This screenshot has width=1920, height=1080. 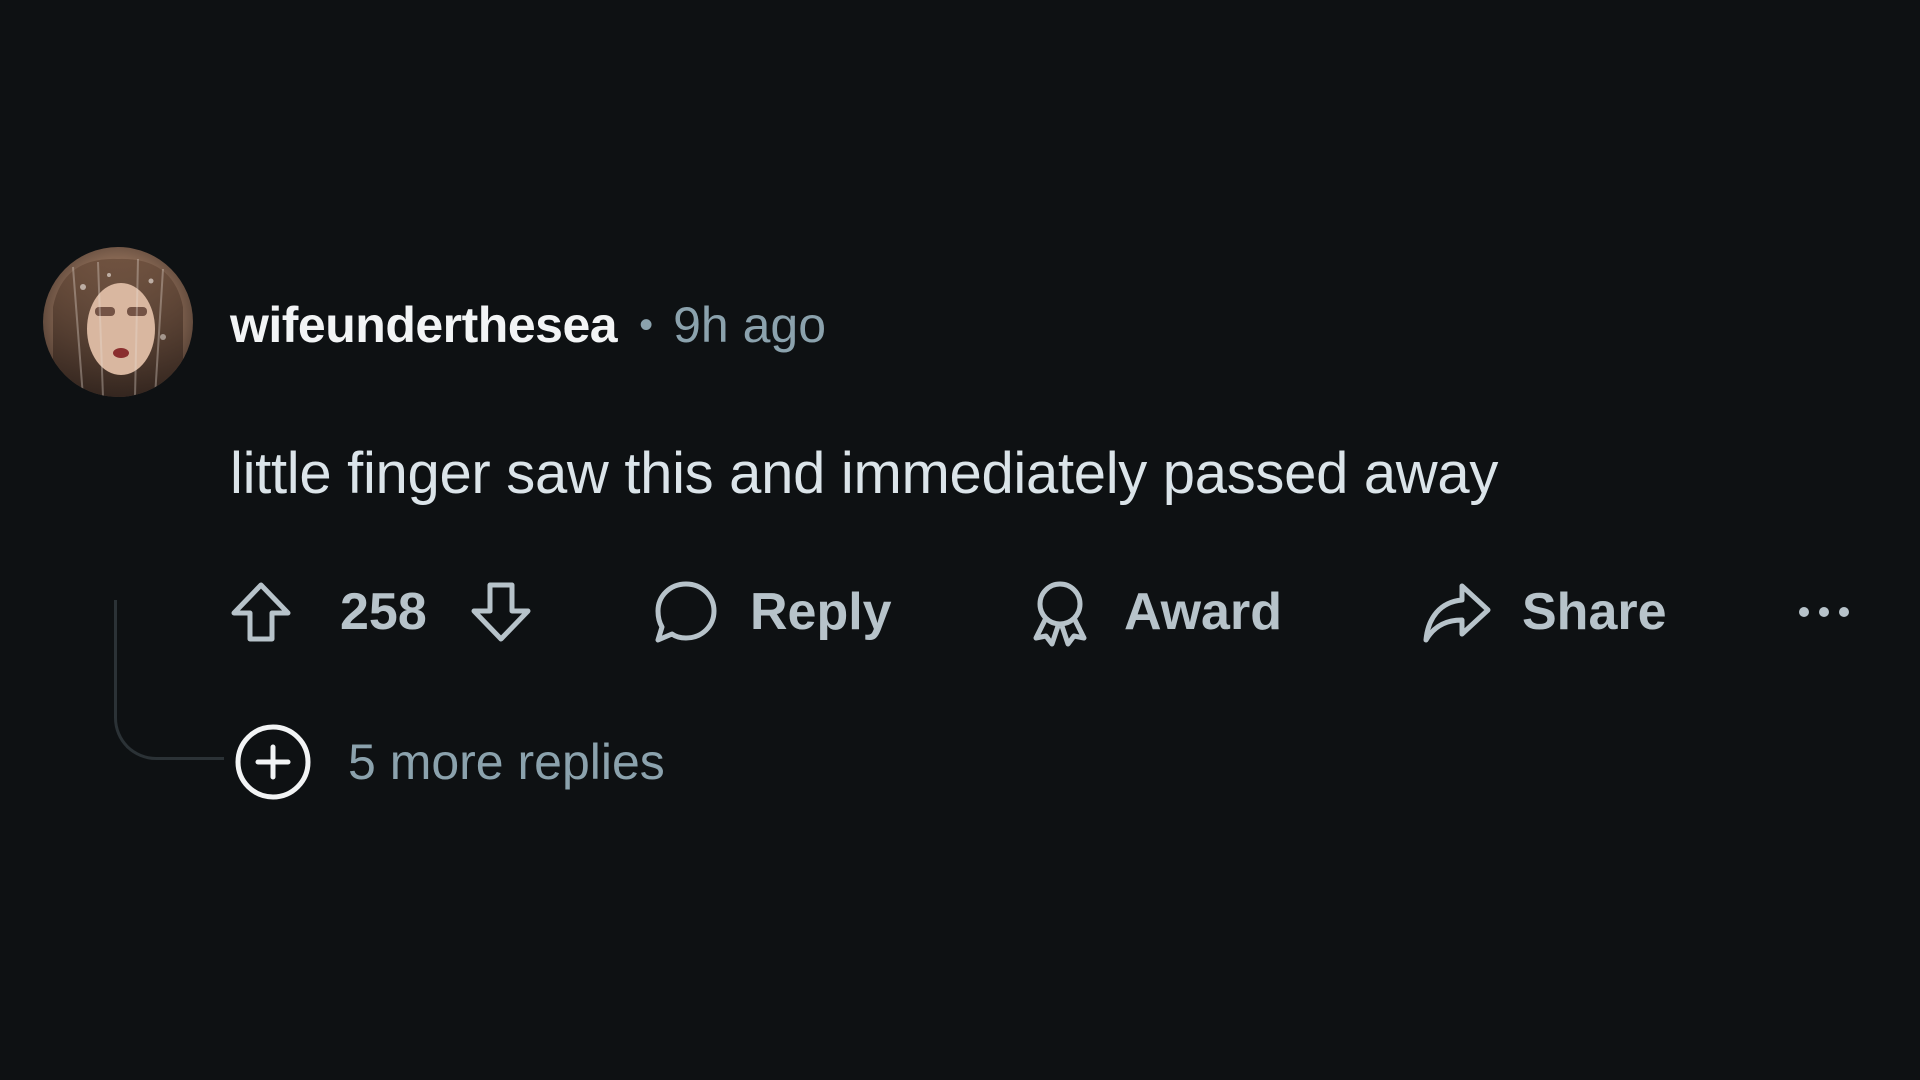 I want to click on vote-count: 258, so click(x=383, y=612).